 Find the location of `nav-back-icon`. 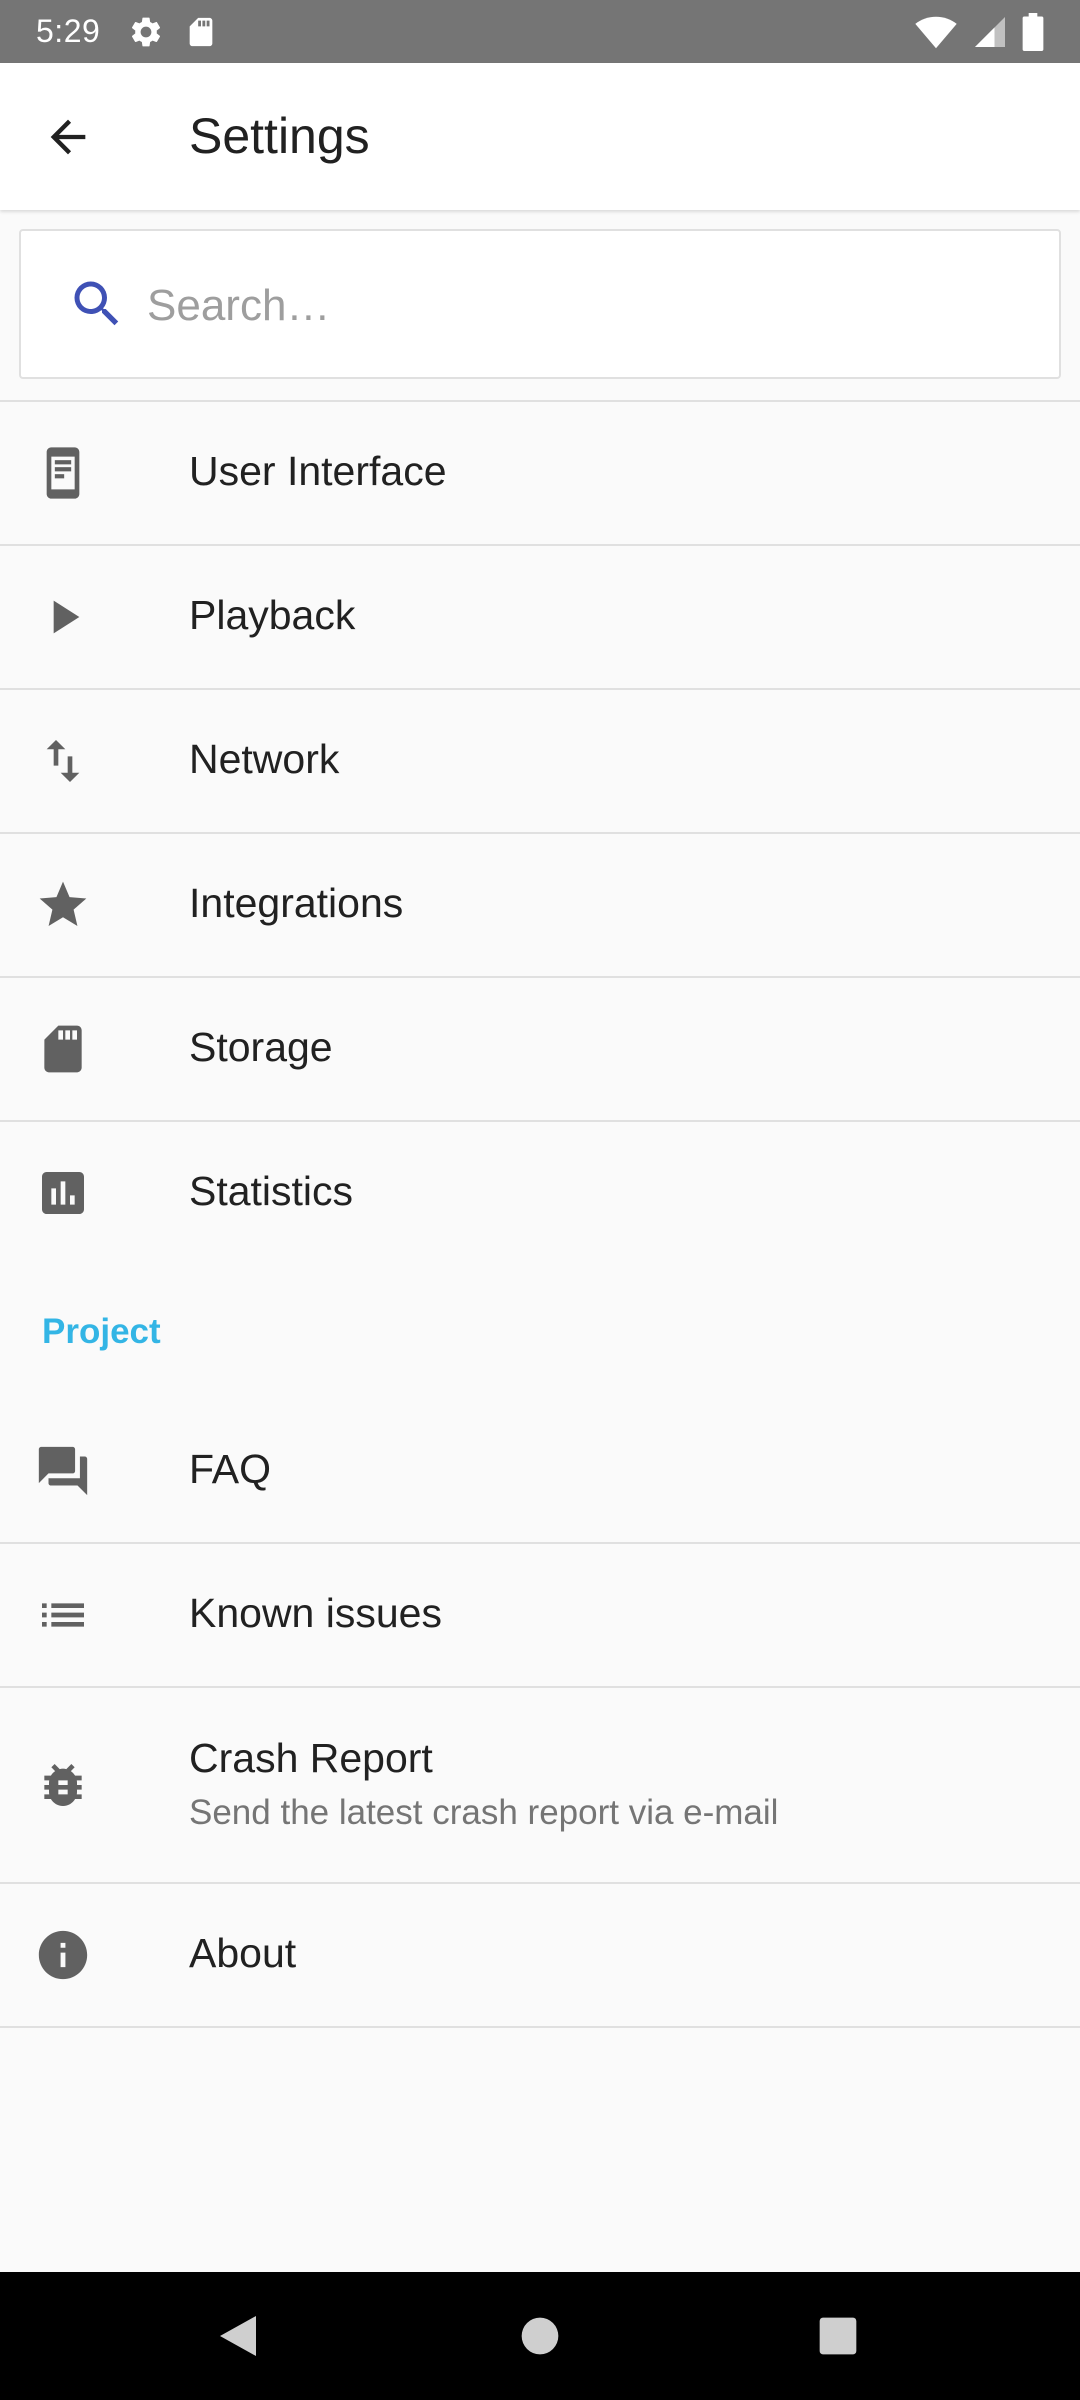

nav-back-icon is located at coordinates (238, 2336).